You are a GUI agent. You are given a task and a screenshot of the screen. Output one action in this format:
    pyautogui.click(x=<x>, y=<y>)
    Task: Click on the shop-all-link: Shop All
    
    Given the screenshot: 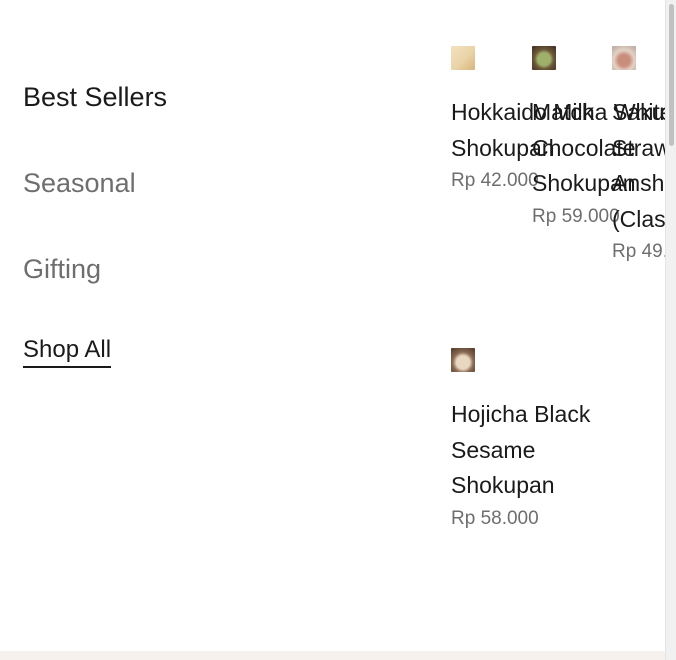 What is the action you would take?
    pyautogui.click(x=67, y=352)
    